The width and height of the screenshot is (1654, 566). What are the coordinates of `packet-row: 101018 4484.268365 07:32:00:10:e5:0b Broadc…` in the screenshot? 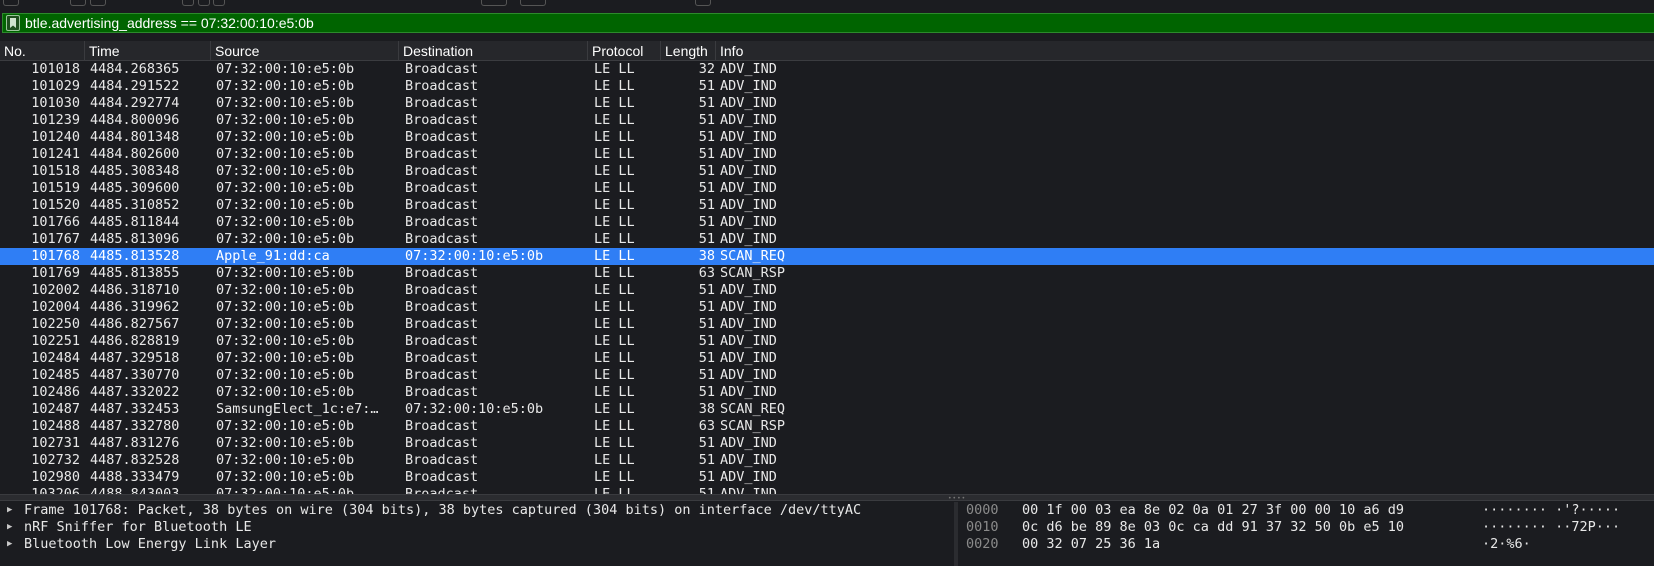 It's located at (827, 69).